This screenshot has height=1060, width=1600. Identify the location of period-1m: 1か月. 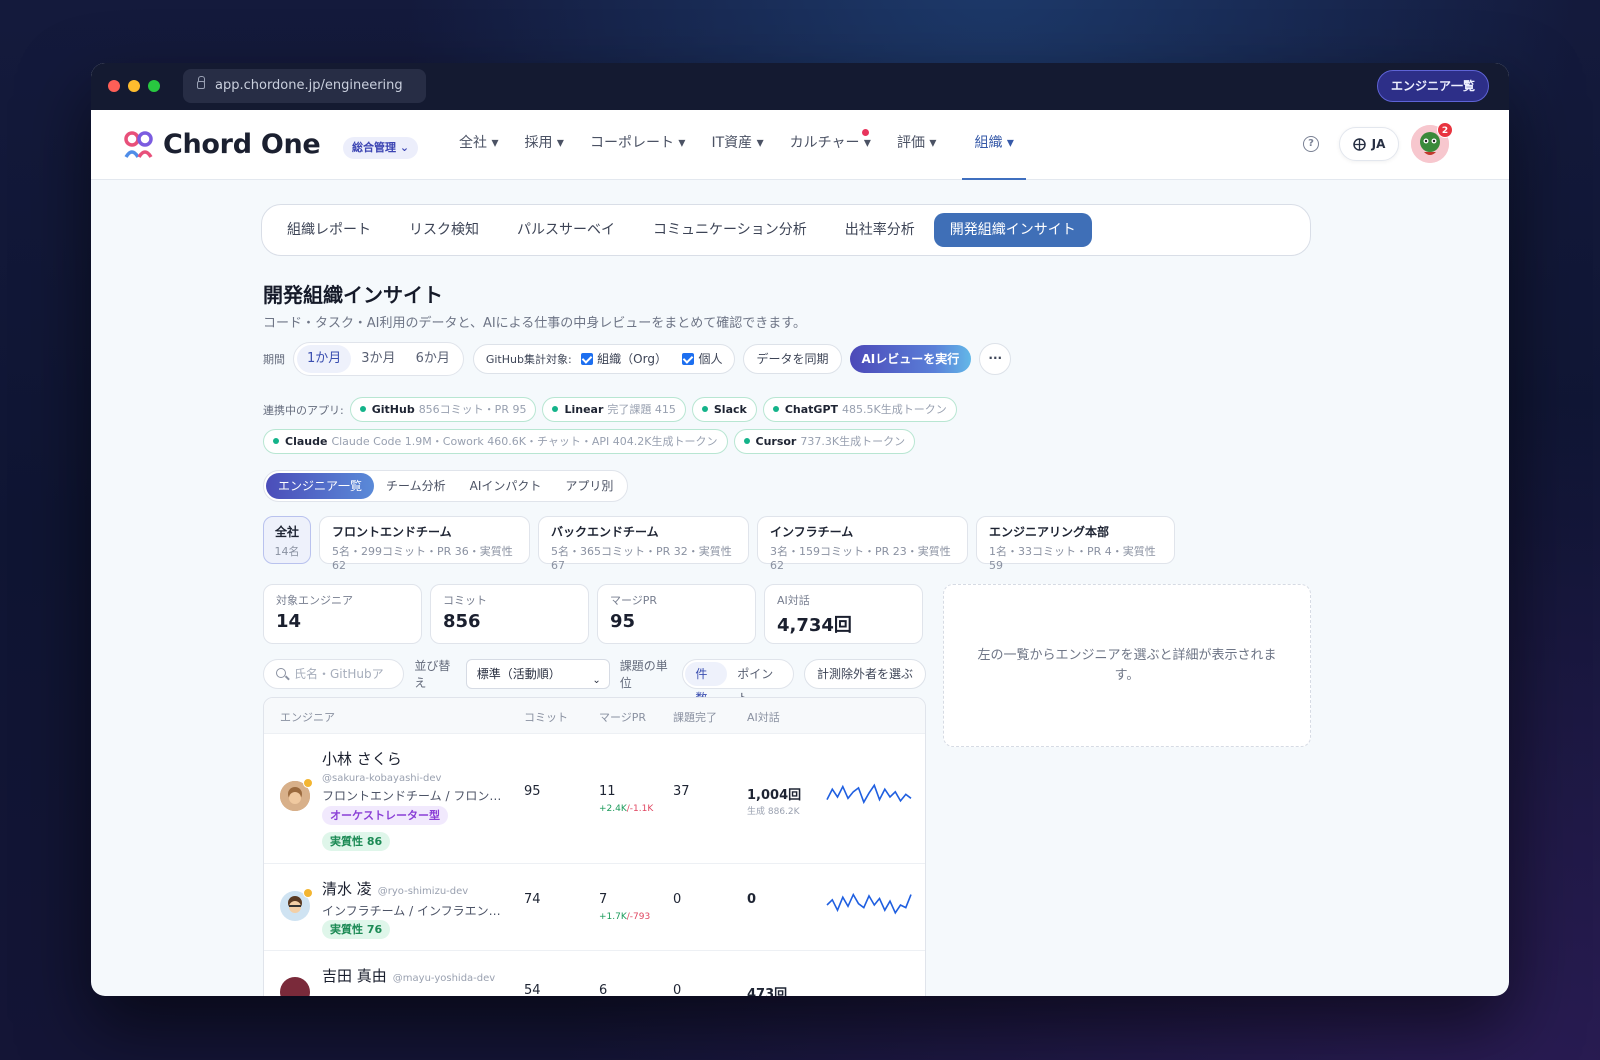
(324, 359).